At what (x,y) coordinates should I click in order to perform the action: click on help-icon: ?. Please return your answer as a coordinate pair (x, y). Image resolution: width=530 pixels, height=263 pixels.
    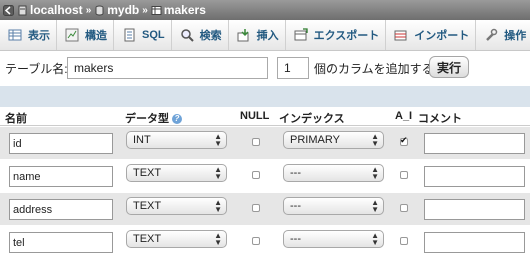
    Looking at the image, I should click on (177, 119).